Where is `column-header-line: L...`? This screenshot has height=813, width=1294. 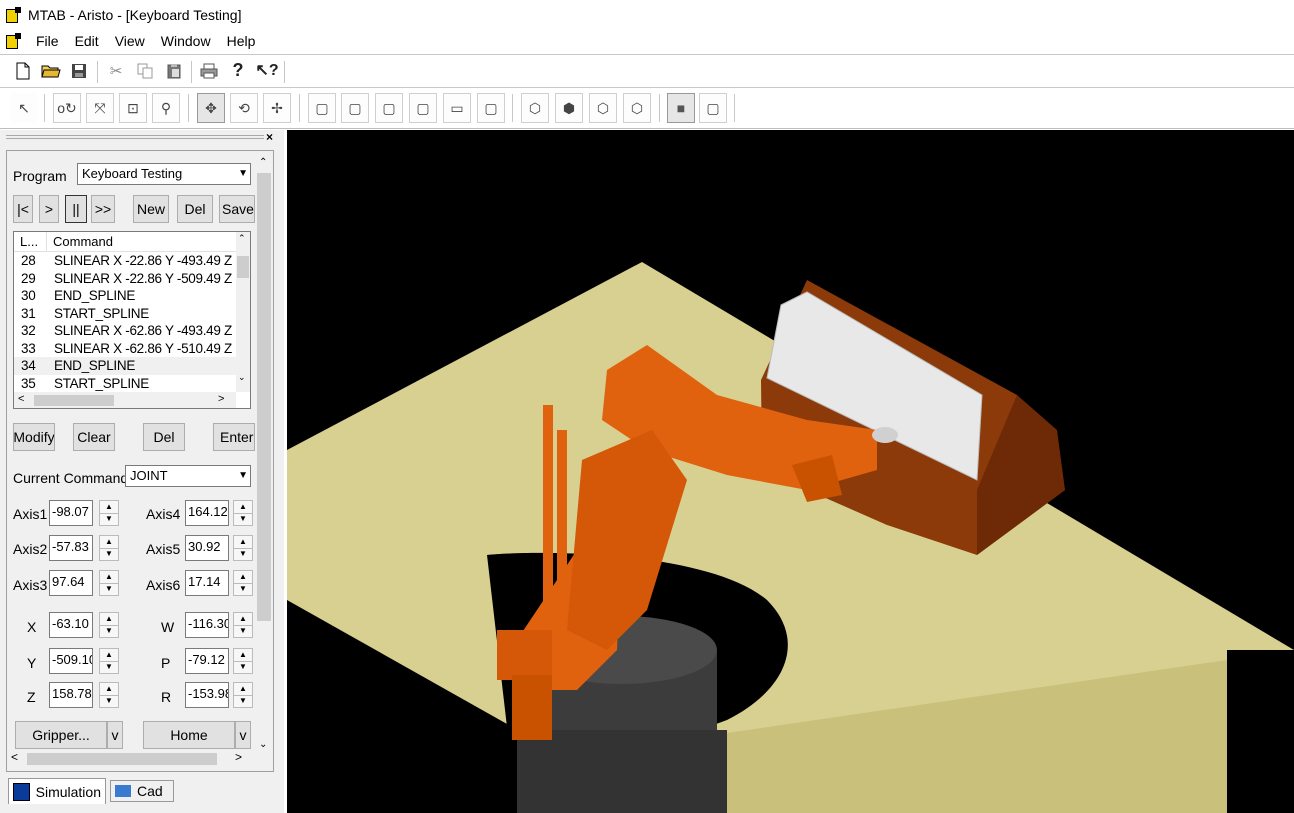
column-header-line: L... is located at coordinates (30, 241).